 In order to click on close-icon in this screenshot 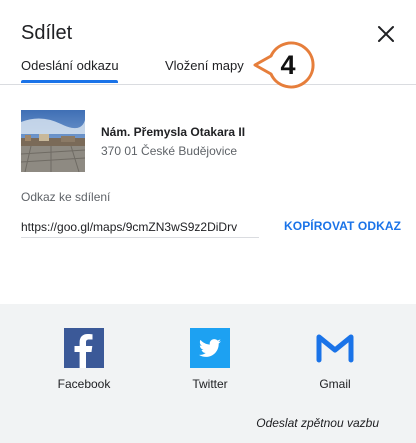, I will do `click(386, 34)`.